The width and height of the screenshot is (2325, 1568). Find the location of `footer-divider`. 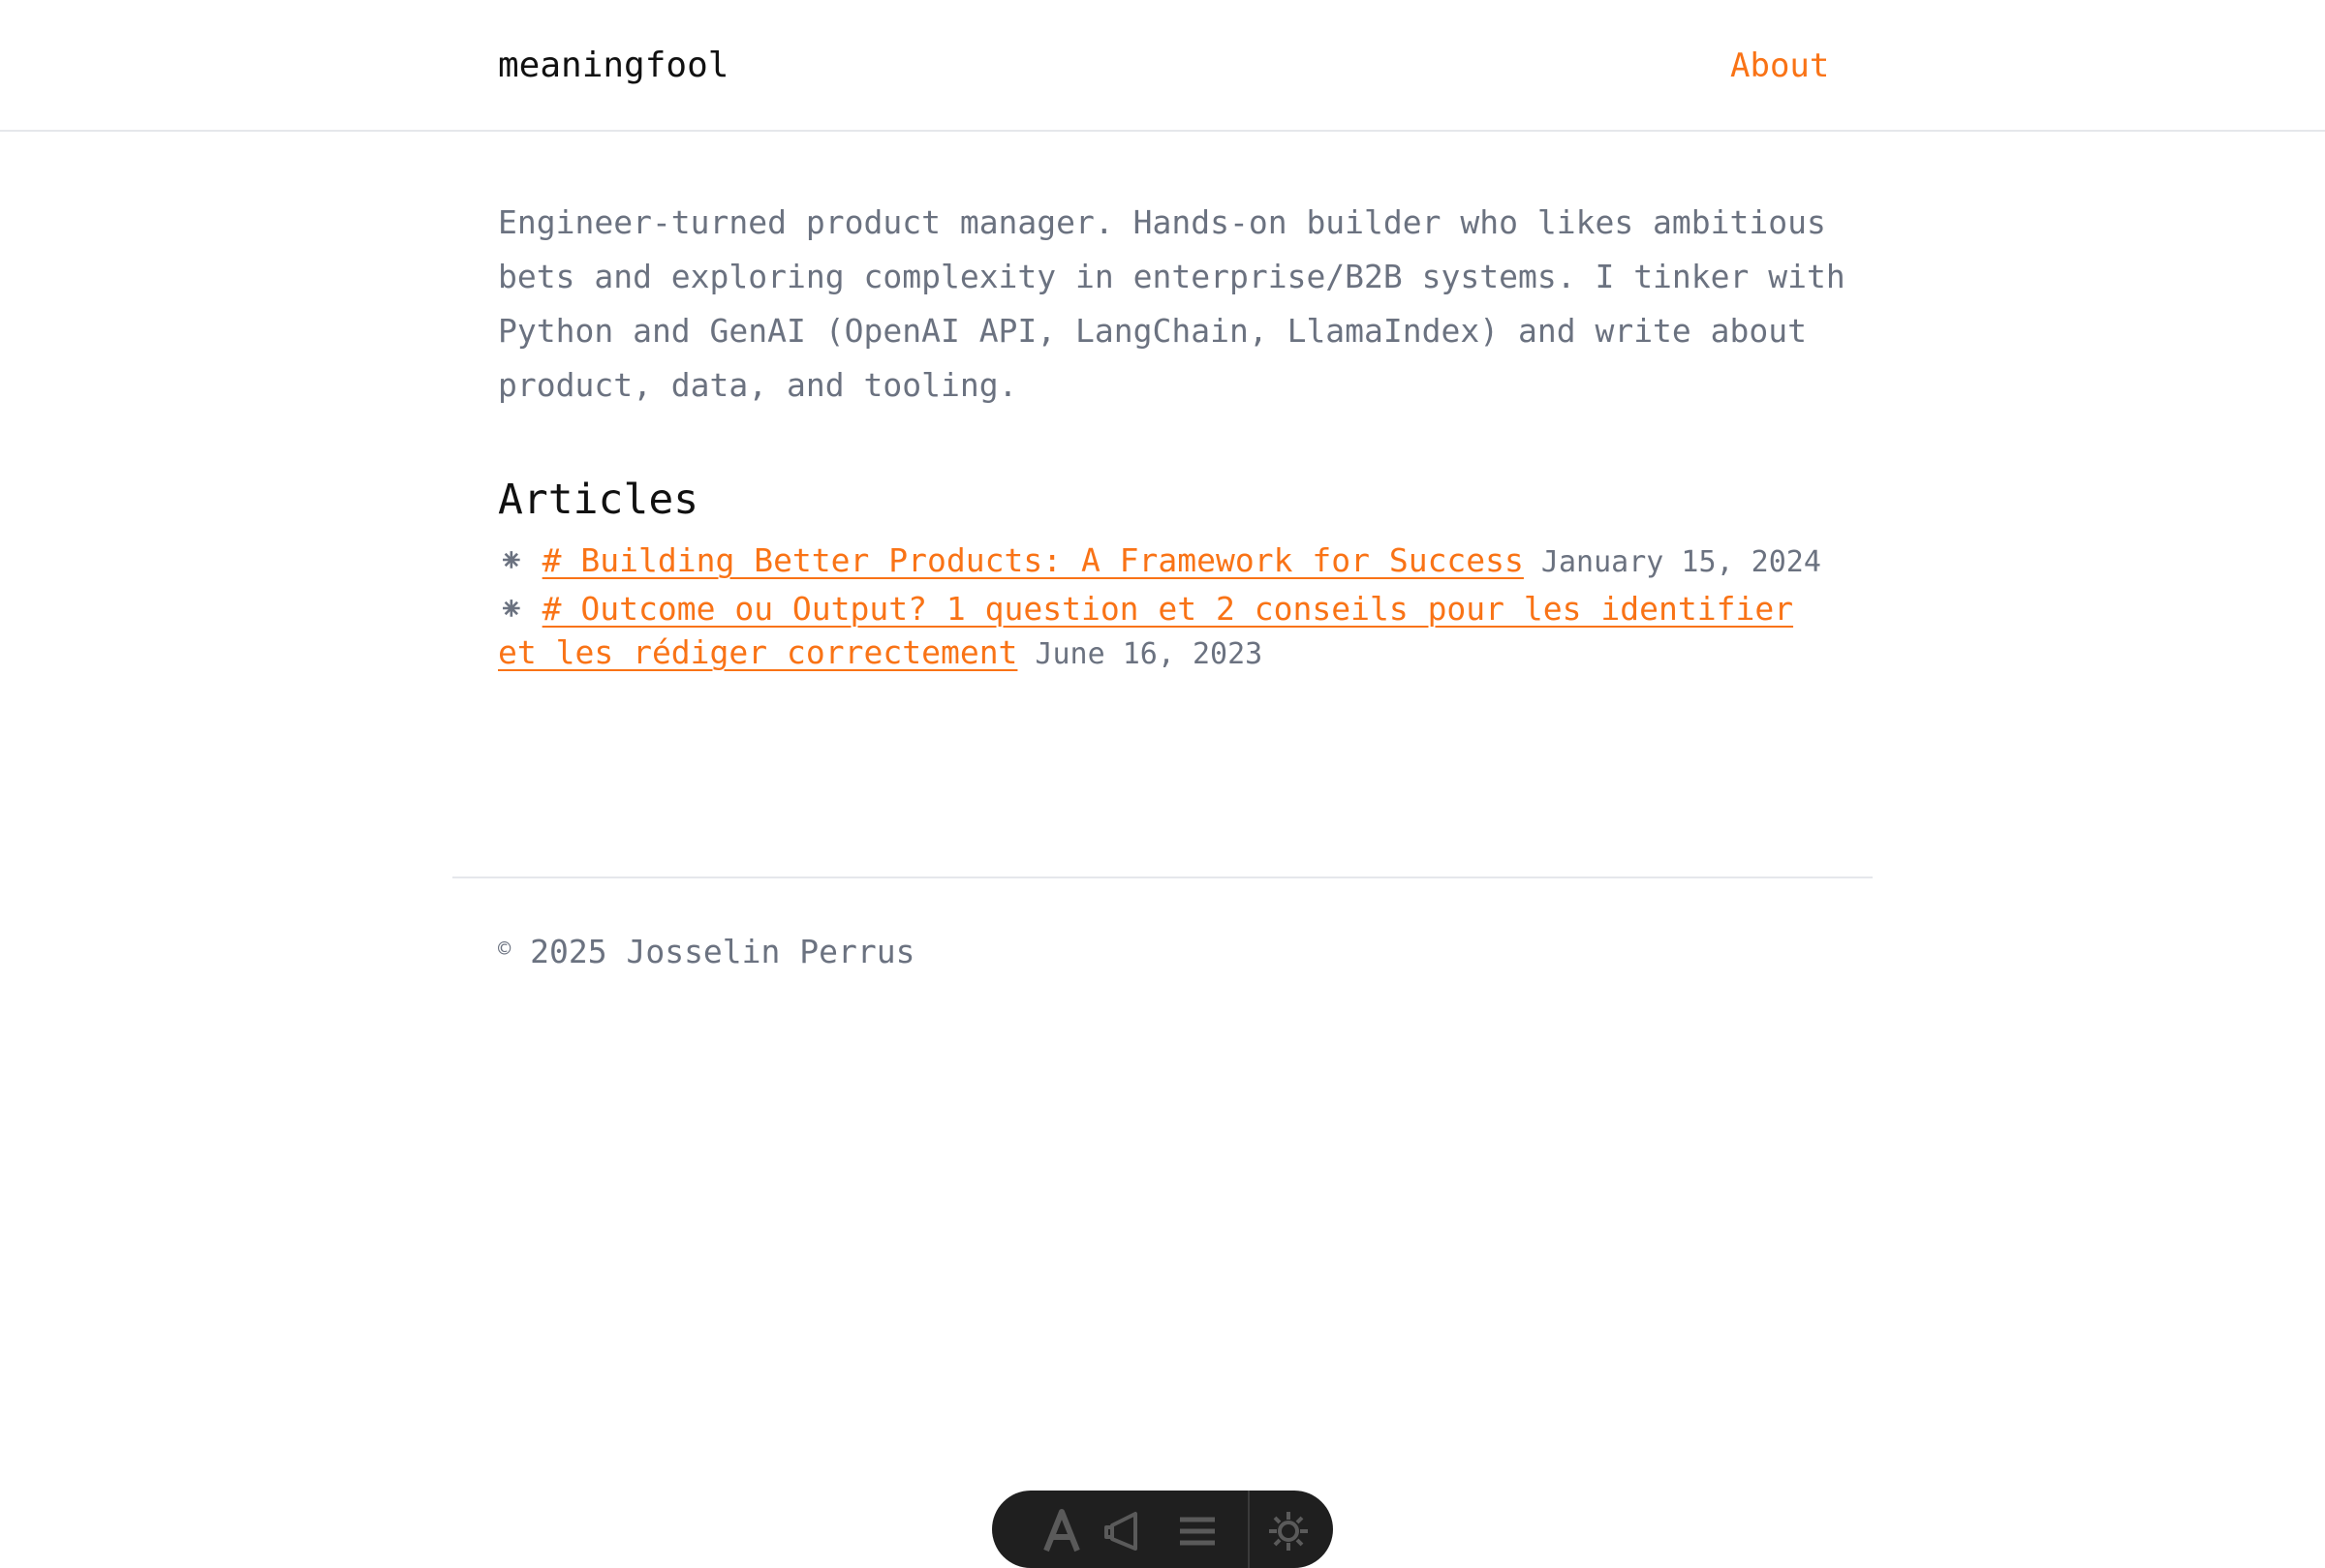

footer-divider is located at coordinates (1162, 877).